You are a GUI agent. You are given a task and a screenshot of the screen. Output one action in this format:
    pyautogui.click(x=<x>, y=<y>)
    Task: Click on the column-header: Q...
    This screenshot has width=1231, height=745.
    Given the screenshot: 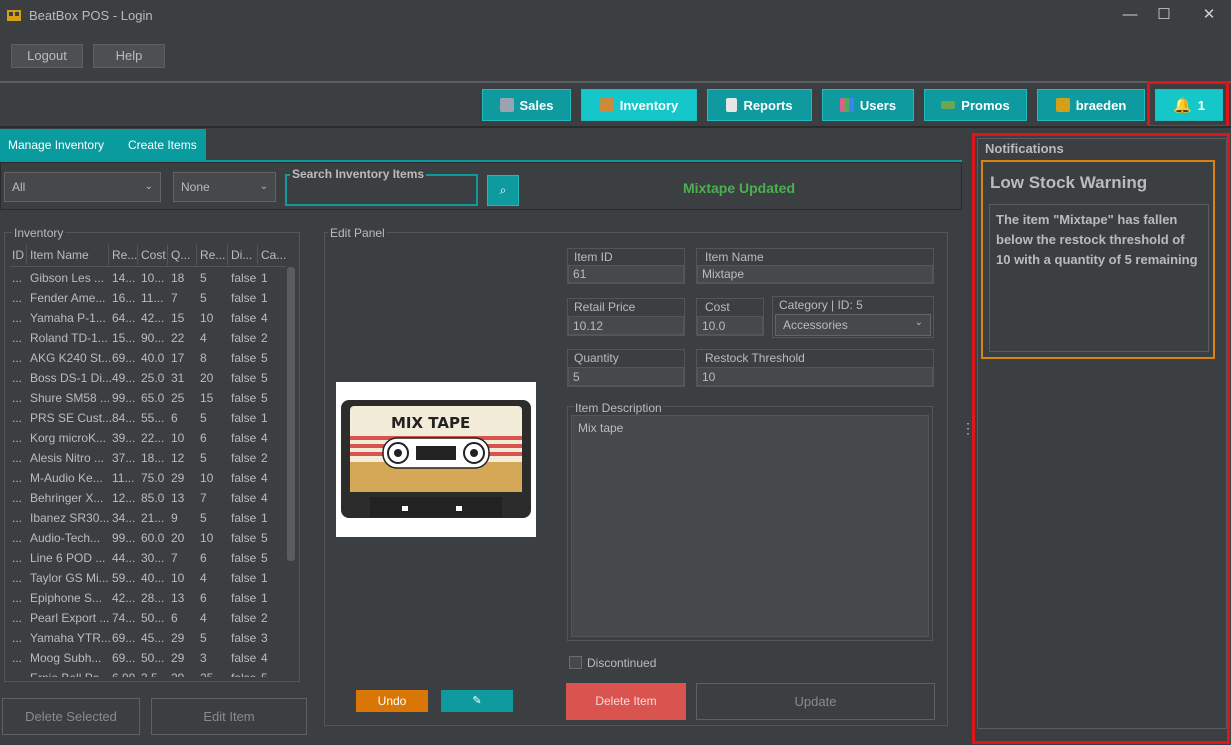 What is the action you would take?
    pyautogui.click(x=180, y=255)
    